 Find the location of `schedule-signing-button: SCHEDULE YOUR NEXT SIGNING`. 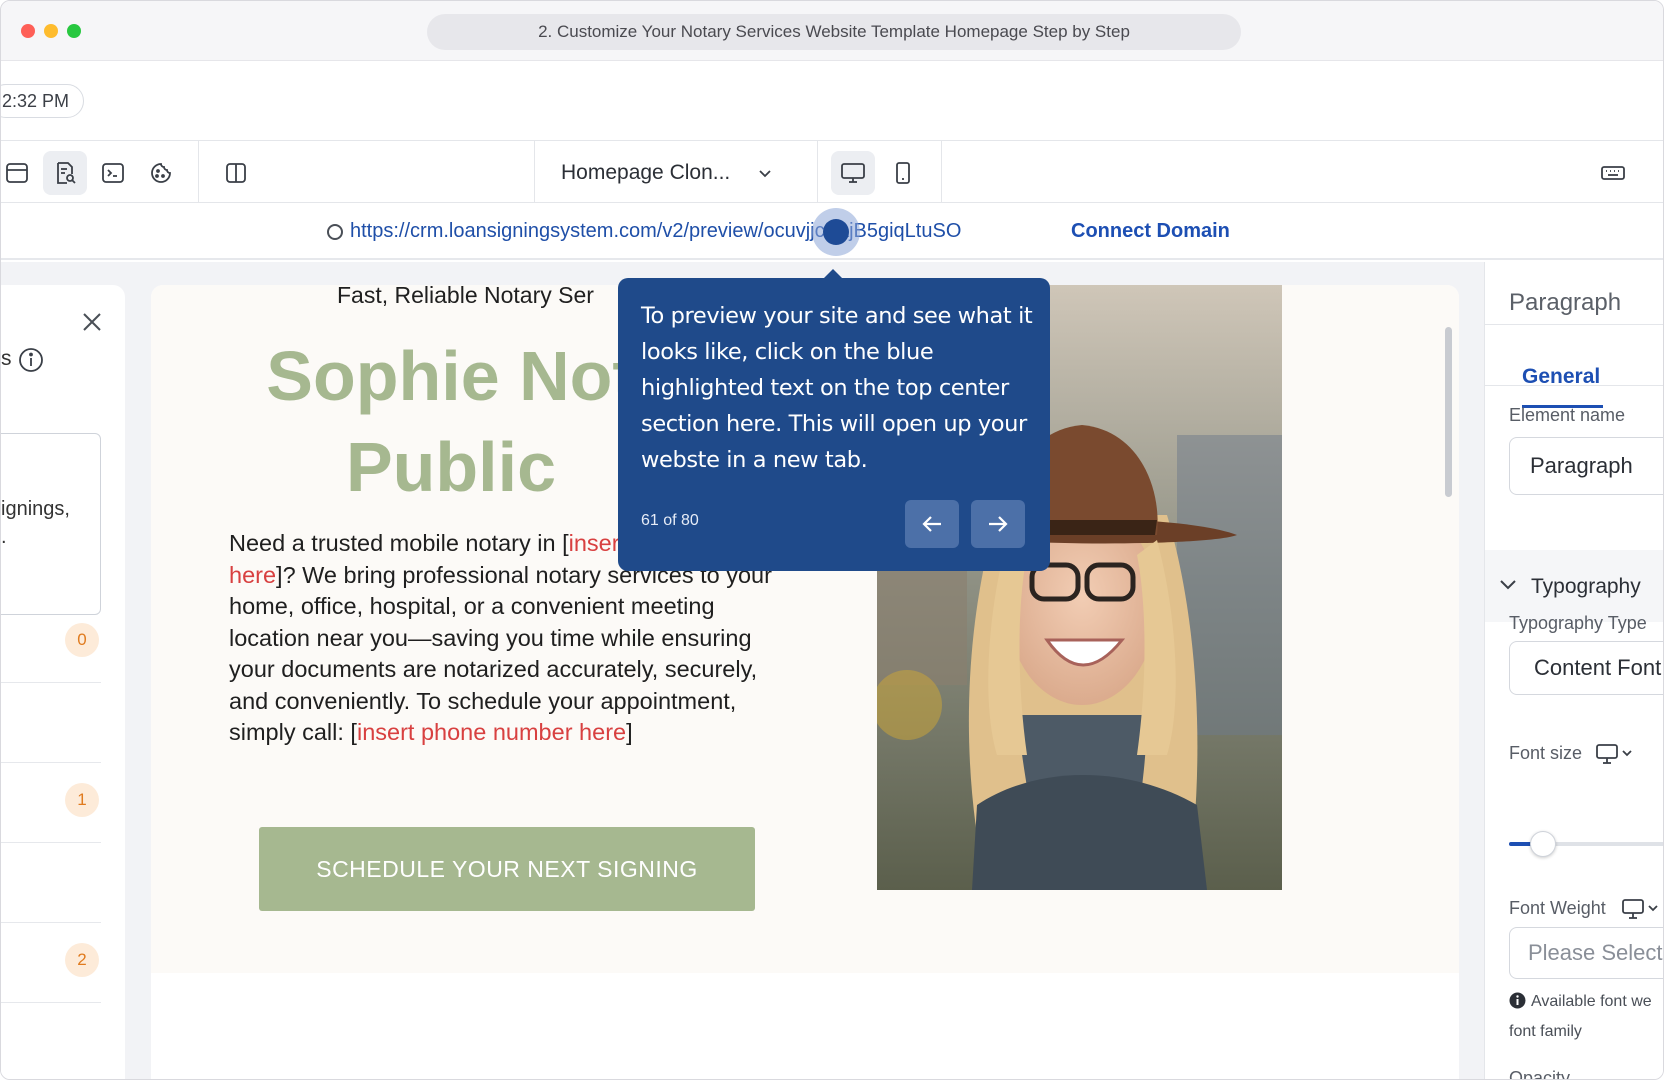

schedule-signing-button: SCHEDULE YOUR NEXT SIGNING is located at coordinates (507, 869).